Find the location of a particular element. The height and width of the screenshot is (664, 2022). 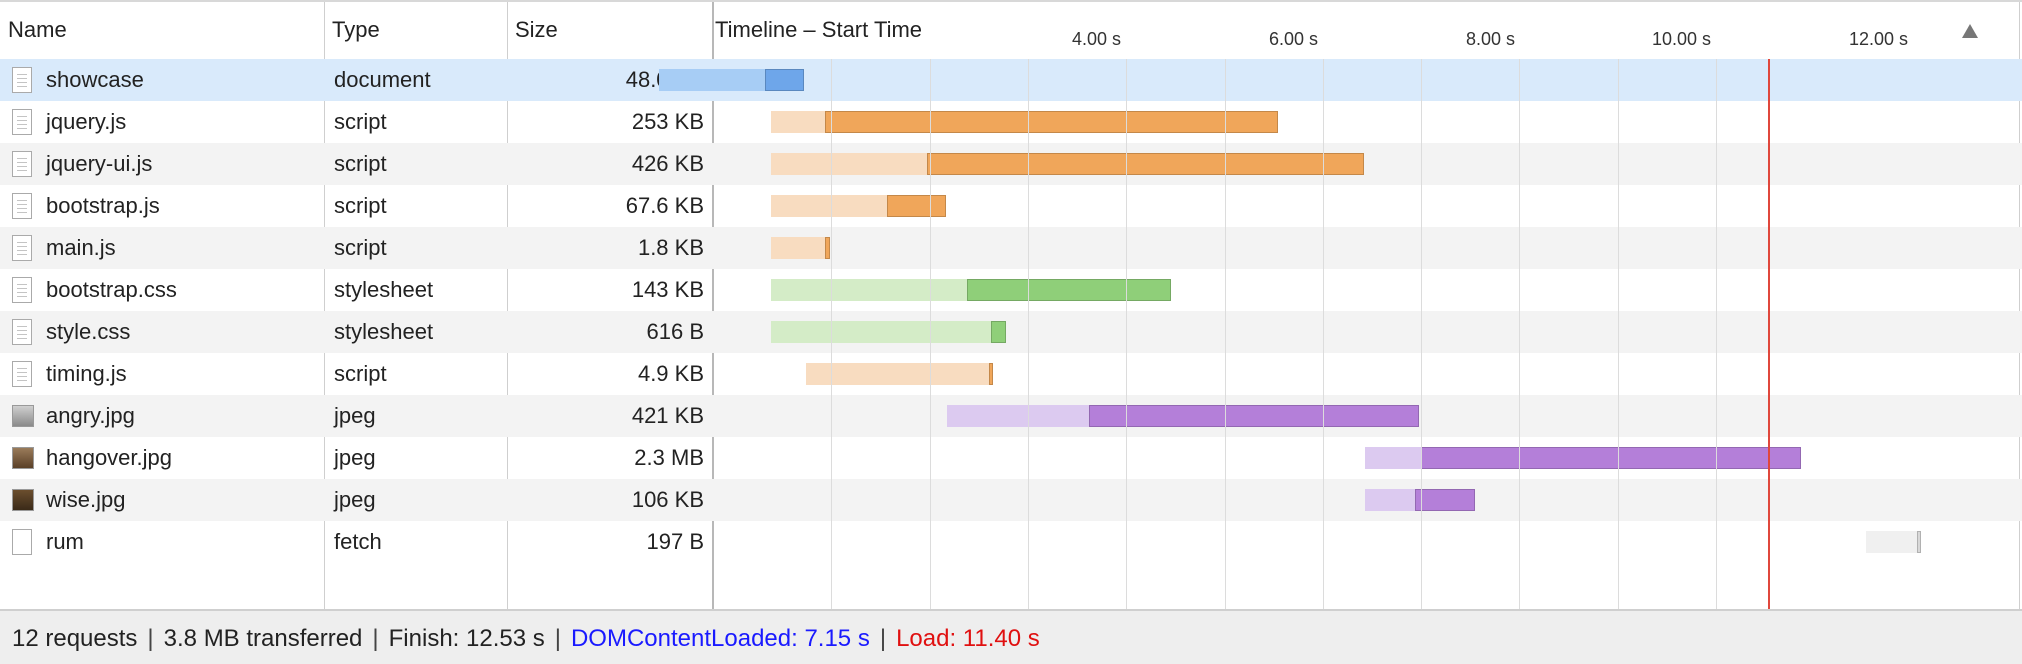

request-row: bootstrap.js script 67.6 KB is located at coordinates (1011, 206).